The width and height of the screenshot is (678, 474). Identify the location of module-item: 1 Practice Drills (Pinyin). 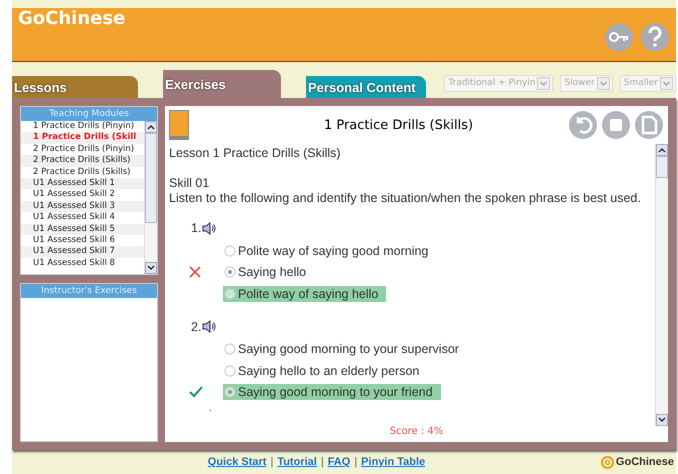
(82, 126).